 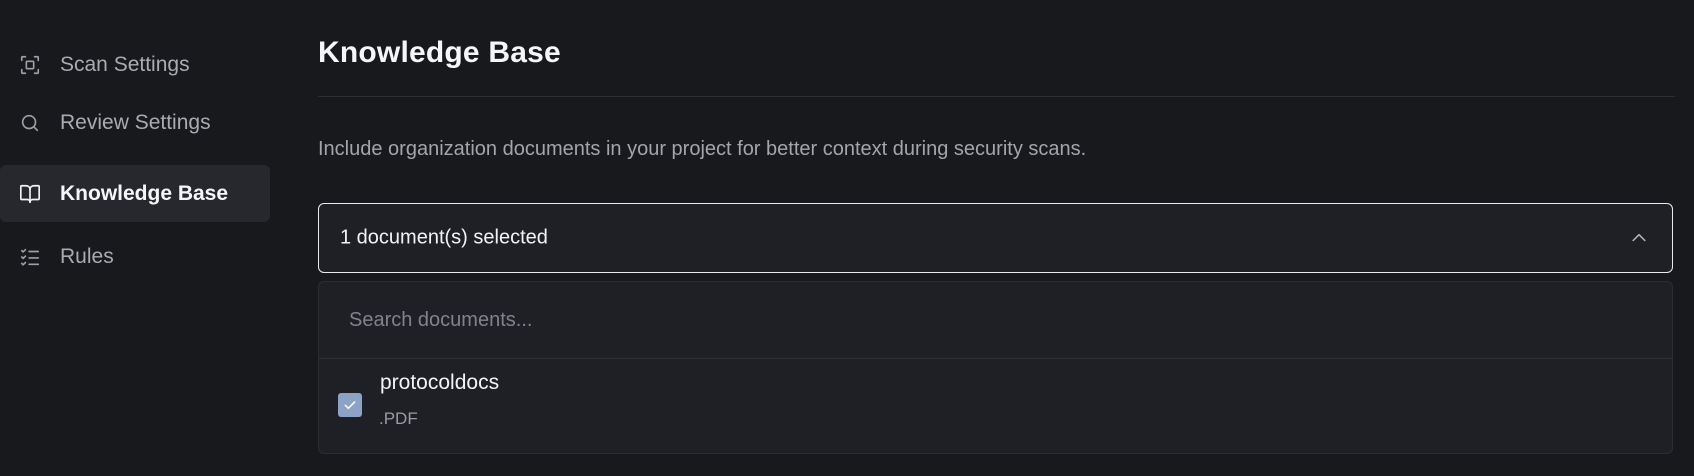 I want to click on search-icon, so click(x=30, y=123).